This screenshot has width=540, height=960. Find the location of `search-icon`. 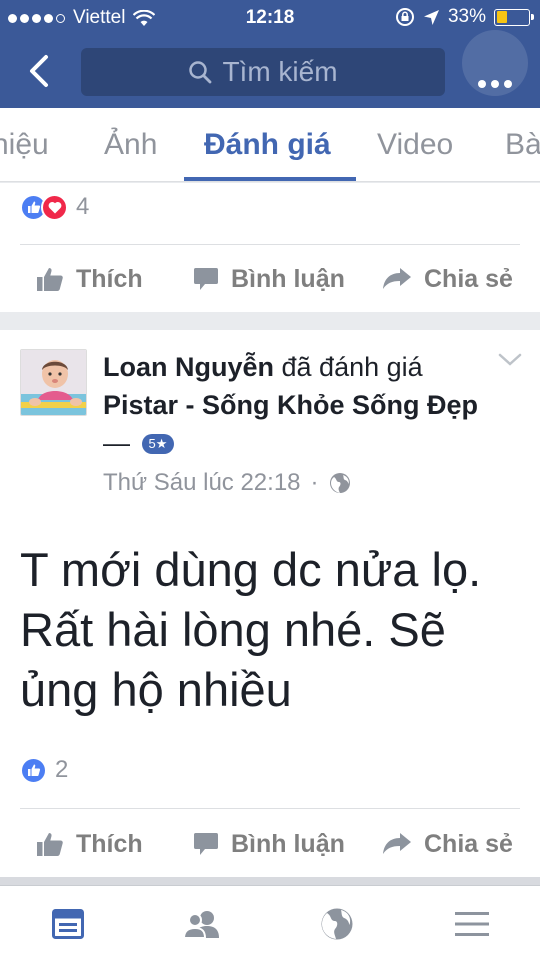

search-icon is located at coordinates (200, 72).